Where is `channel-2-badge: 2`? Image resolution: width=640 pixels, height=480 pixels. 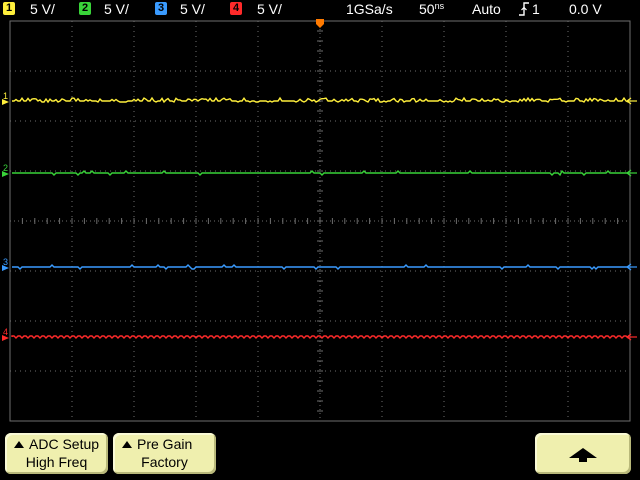
channel-2-badge: 2 is located at coordinates (85, 8).